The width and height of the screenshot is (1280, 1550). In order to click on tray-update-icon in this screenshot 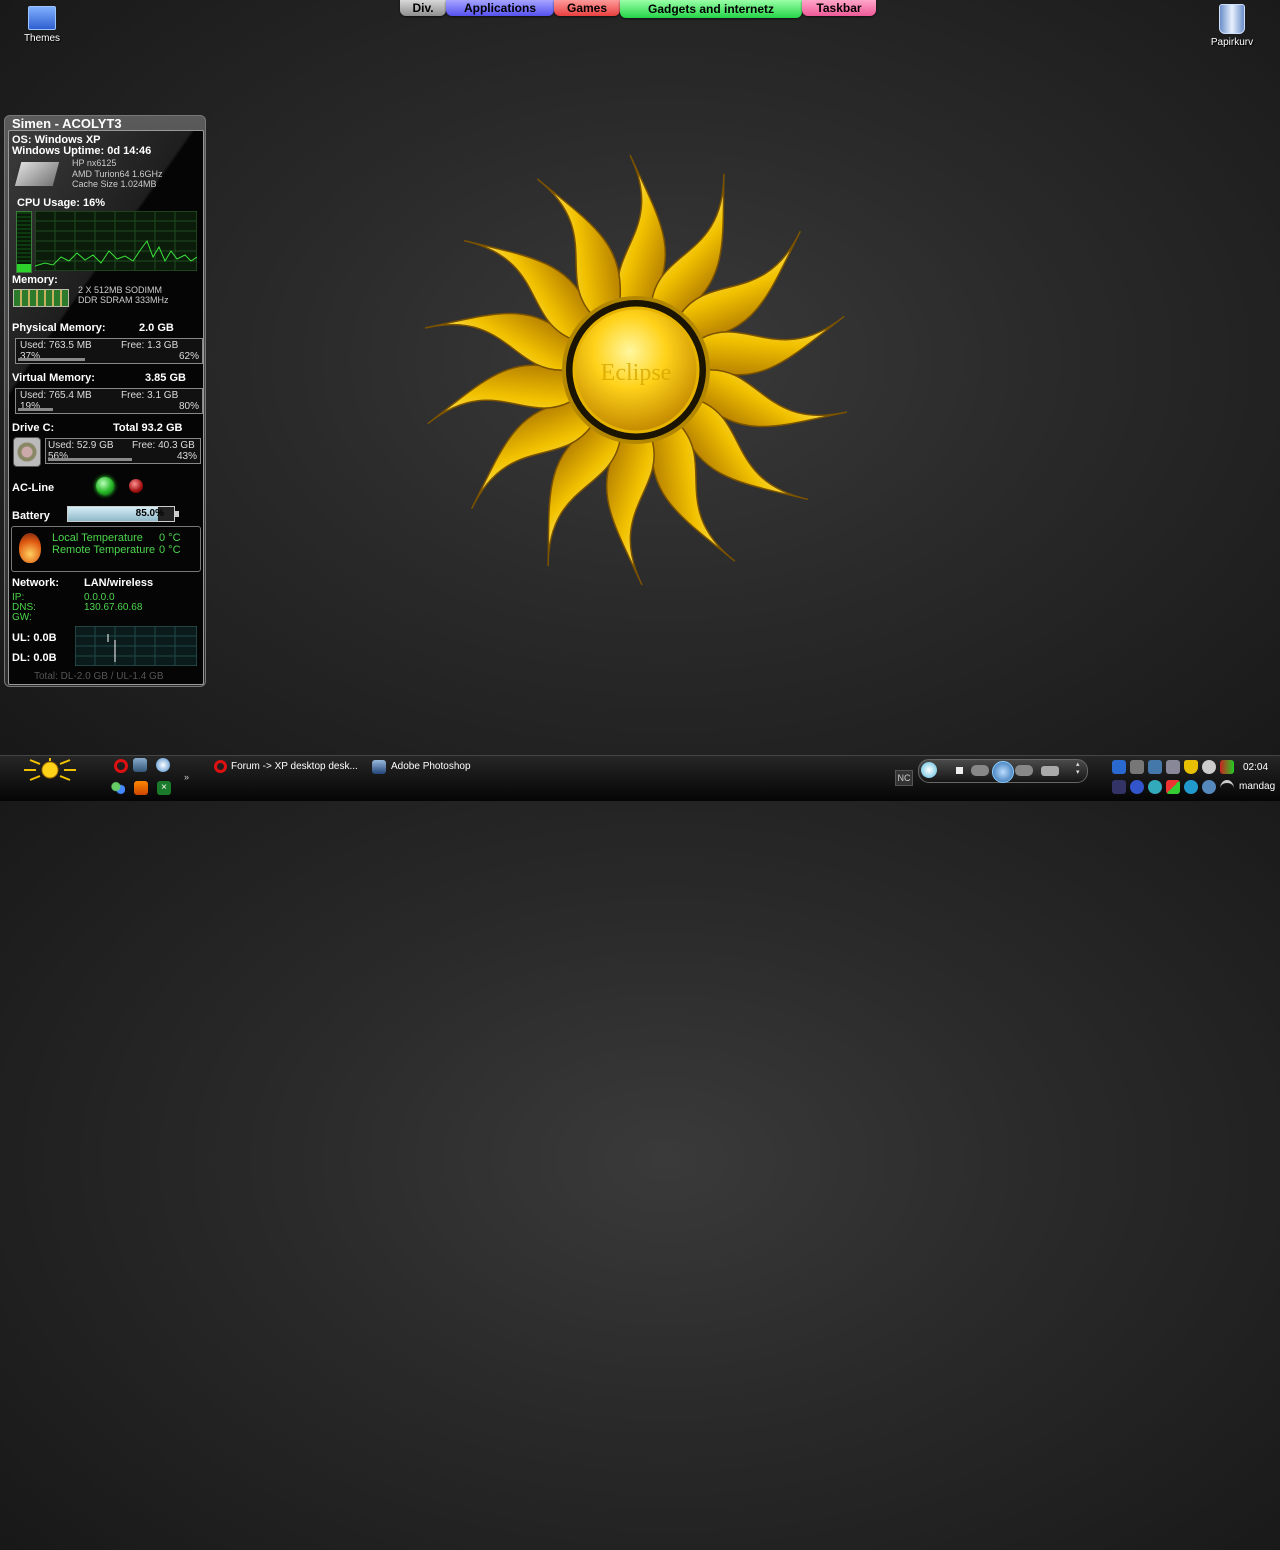, I will do `click(1191, 787)`.